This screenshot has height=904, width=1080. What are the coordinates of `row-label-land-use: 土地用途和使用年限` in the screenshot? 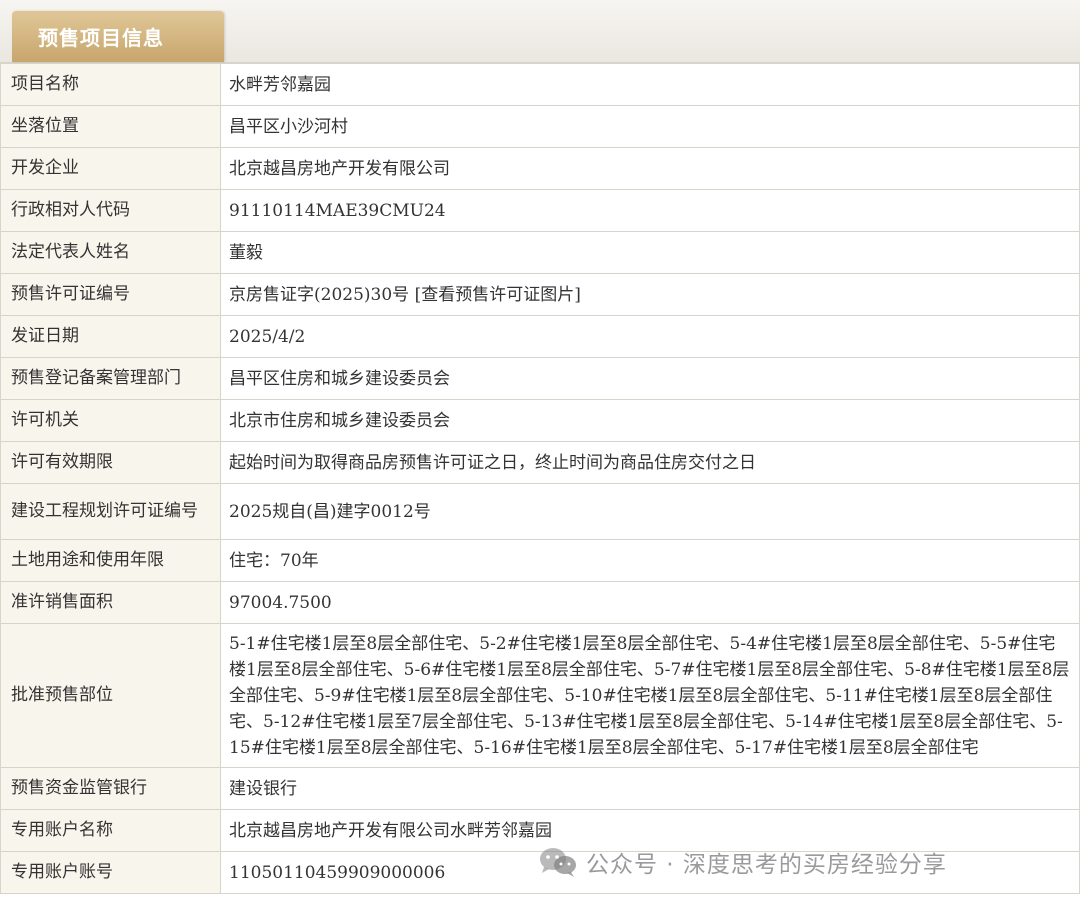 It's located at (110, 560).